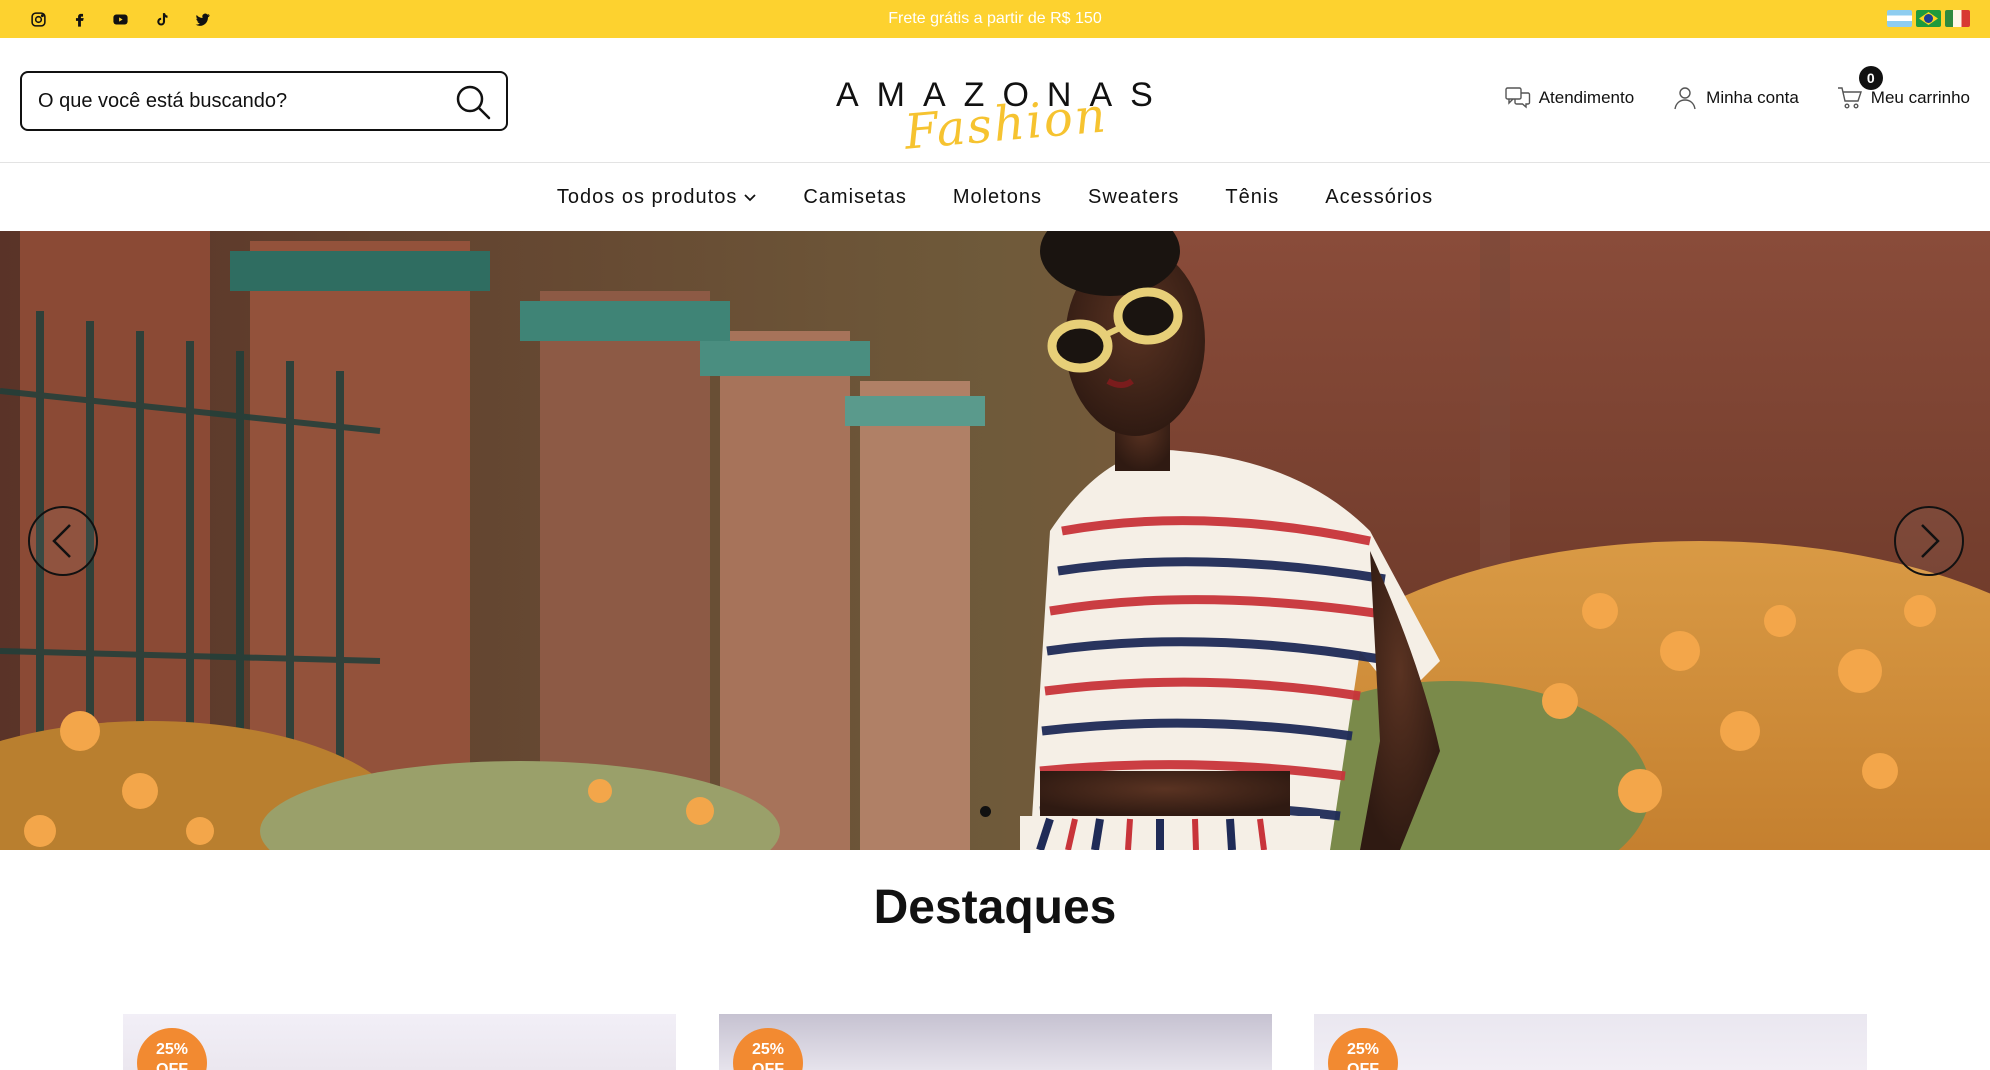  Describe the element at coordinates (1517, 98) in the screenshot. I see `chat-icon` at that location.